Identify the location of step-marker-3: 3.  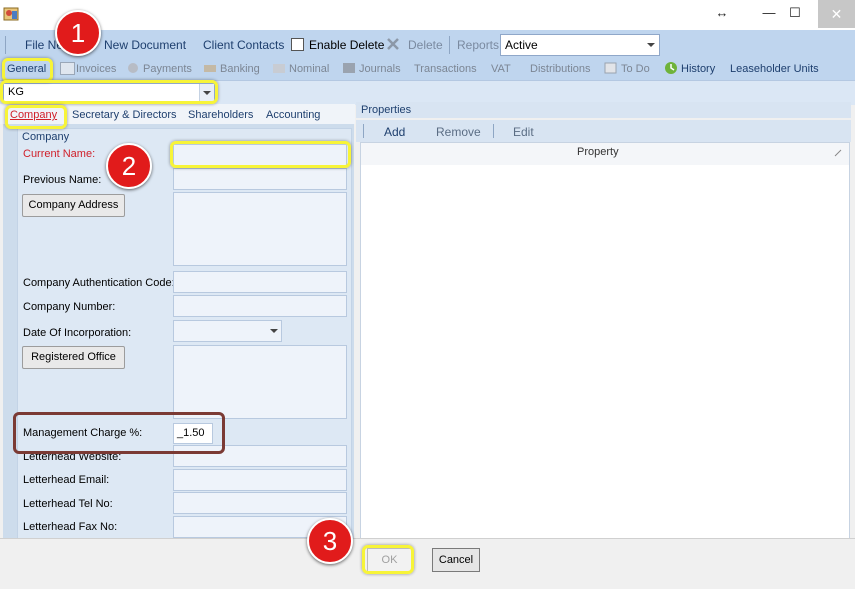
(330, 541).